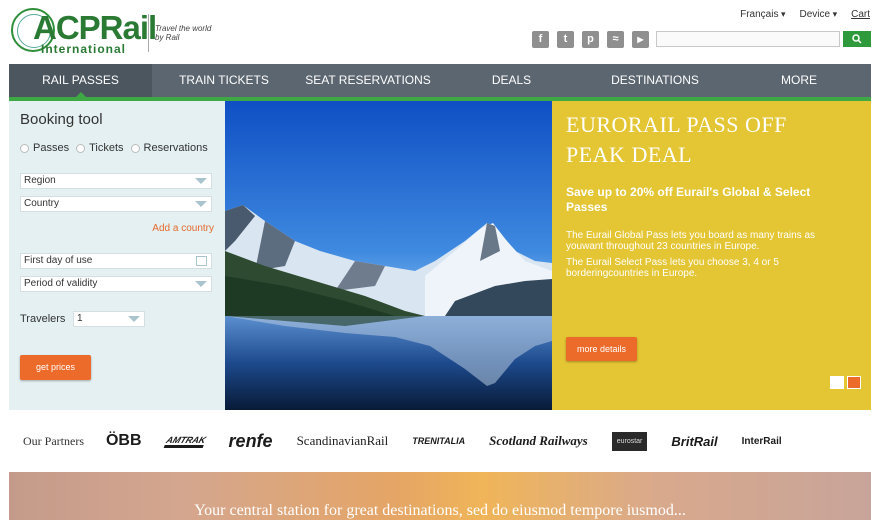 This screenshot has height=520, width=880. Describe the element at coordinates (116, 181) in the screenshot. I see `region-select: Region` at that location.